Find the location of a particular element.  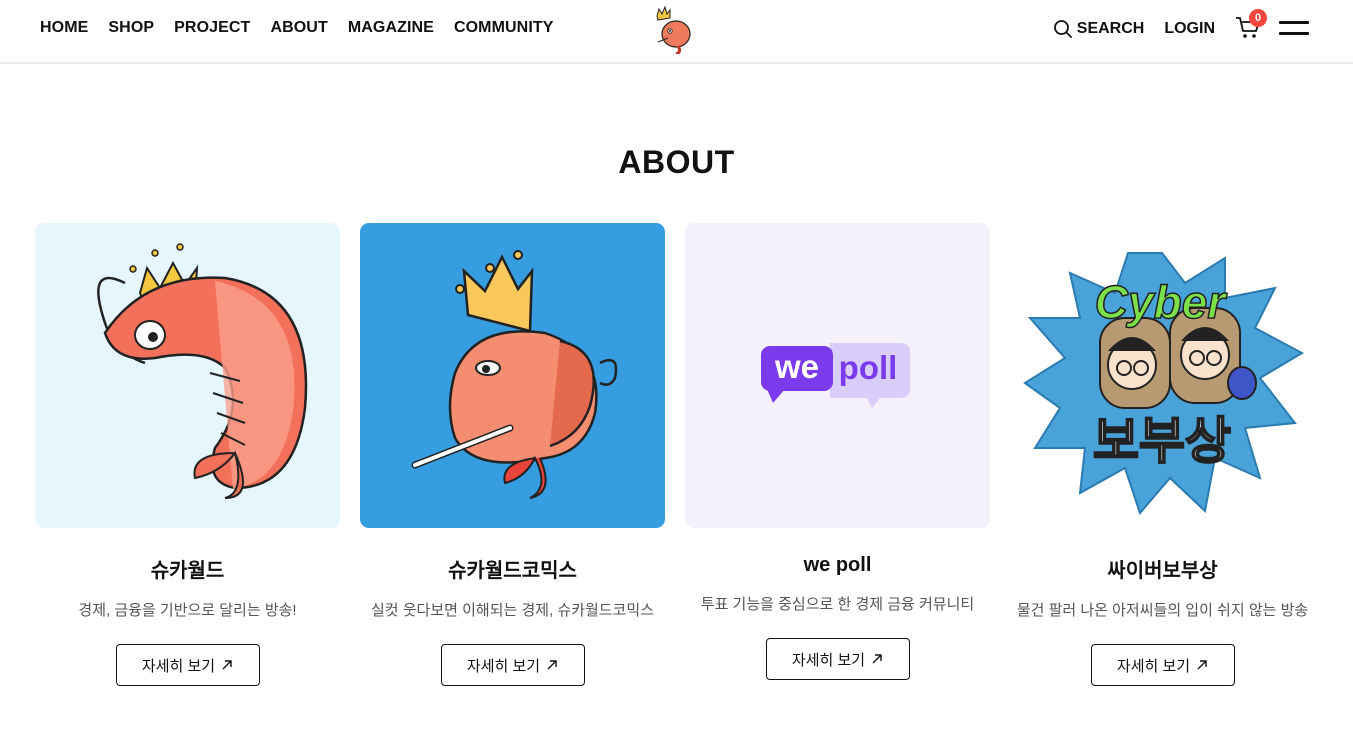

bobusang-logo-text: 보부상 is located at coordinates (1162, 441).